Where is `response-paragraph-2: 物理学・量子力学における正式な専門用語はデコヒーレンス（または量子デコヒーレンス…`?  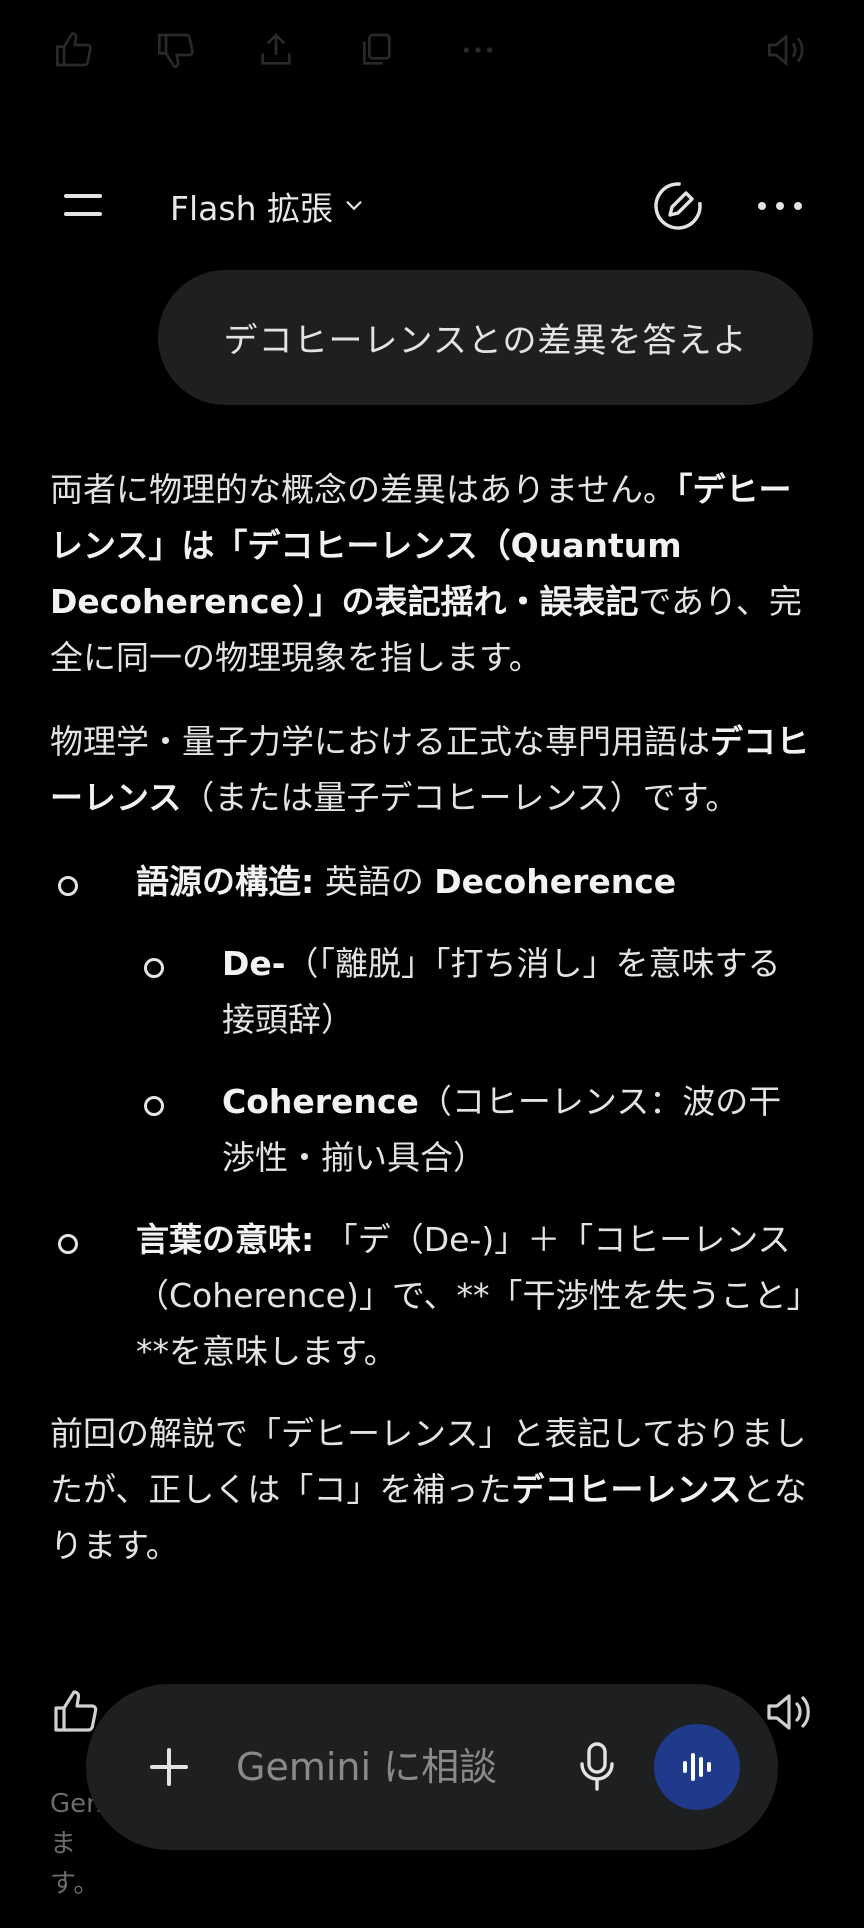
response-paragraph-2: 物理学・量子力学における正式な専門用語はデコヒーレンス（または量子デコヒーレンス… is located at coordinates (430, 770).